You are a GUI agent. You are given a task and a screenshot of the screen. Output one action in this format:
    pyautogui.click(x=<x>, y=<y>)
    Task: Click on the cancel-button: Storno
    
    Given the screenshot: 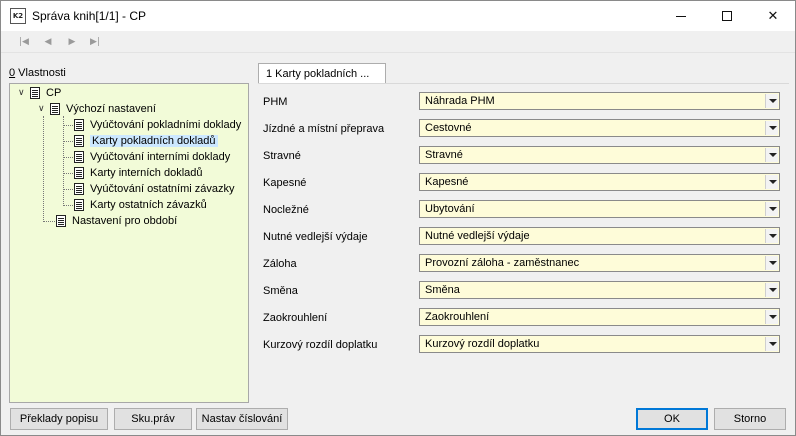 What is the action you would take?
    pyautogui.click(x=750, y=419)
    